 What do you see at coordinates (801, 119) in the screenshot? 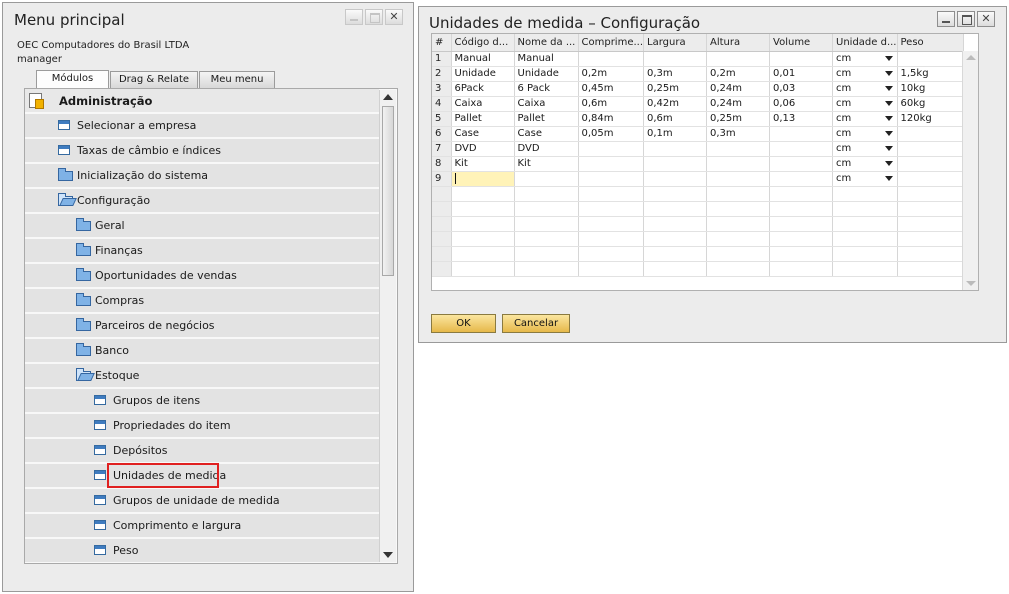
I see `table-cell: 0,13` at bounding box center [801, 119].